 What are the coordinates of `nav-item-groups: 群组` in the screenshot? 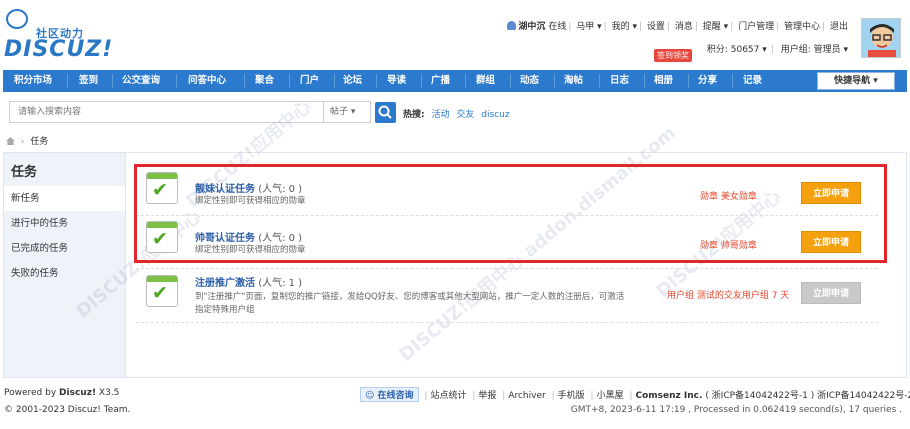 It's located at (485, 81).